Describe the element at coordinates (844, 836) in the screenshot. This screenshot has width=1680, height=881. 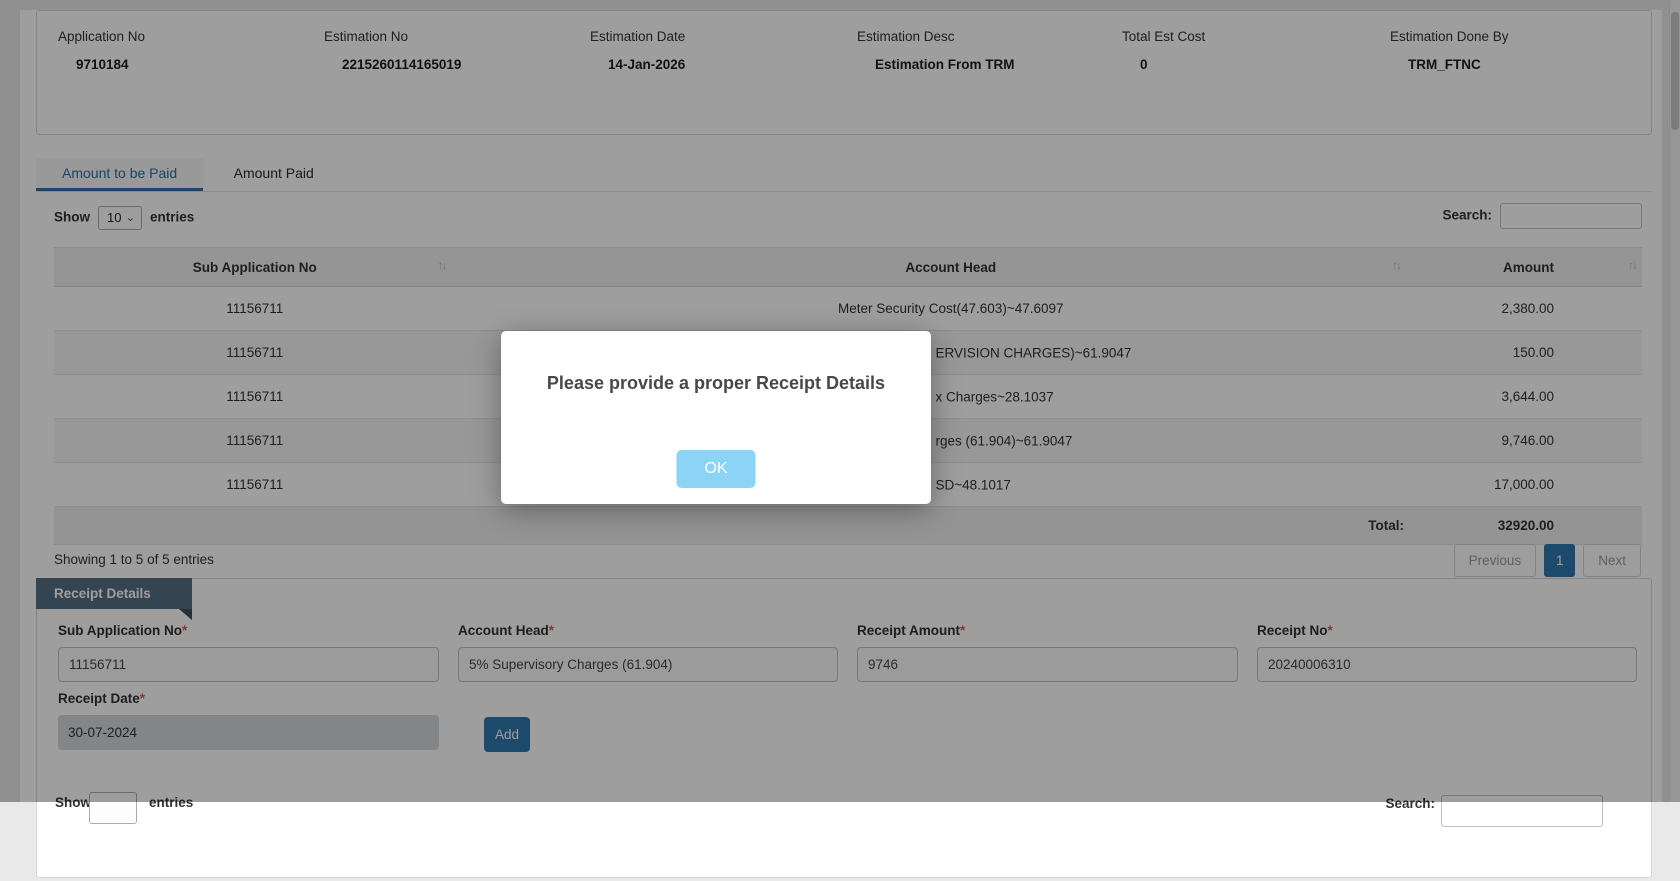
I see `receipt-table-controls-clipped: Show entries Search:` at that location.